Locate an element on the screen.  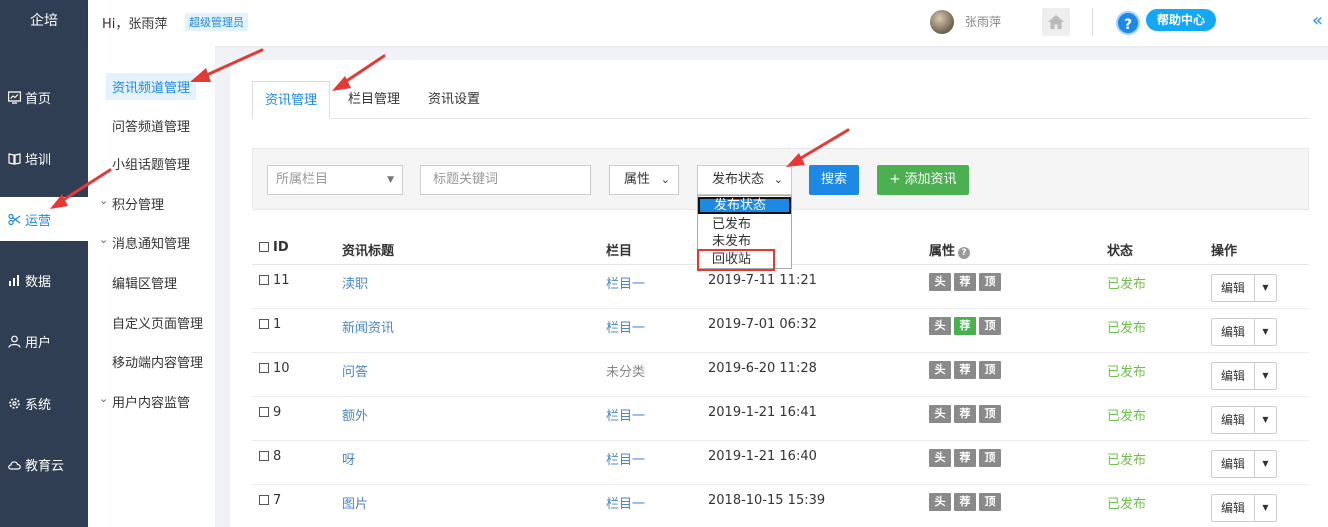
nav-item-users: 用户 is located at coordinates (44, 341).